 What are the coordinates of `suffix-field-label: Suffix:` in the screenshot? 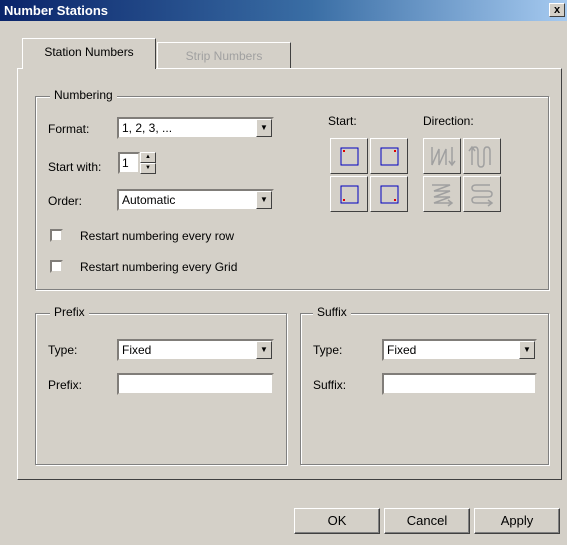 It's located at (330, 385).